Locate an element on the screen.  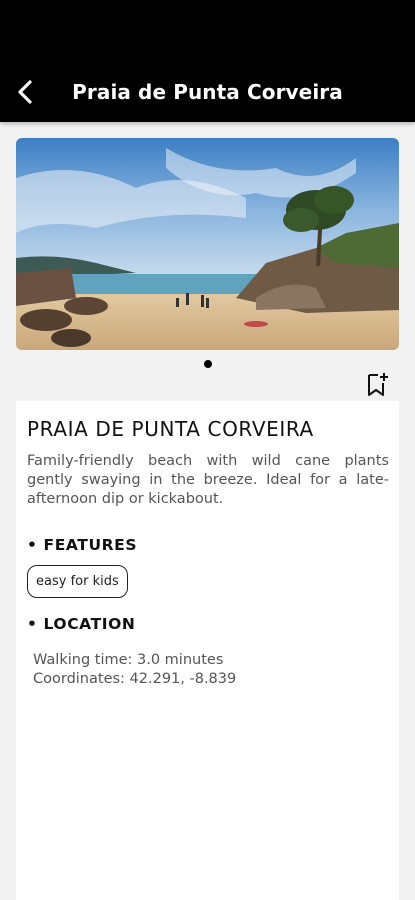
coordinates: Coordinates: 42.291, -8.839 is located at coordinates (135, 679).